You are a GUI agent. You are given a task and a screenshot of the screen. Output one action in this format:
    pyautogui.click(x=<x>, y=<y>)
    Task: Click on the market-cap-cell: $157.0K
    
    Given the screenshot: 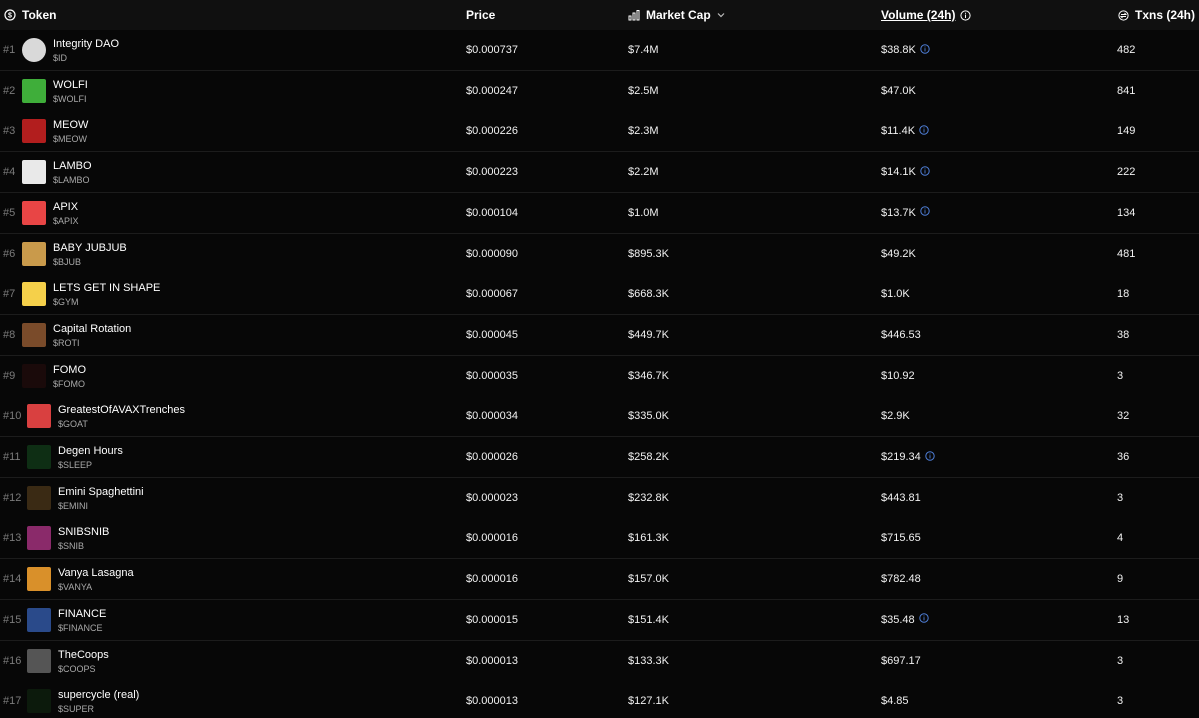 What is the action you would take?
    pyautogui.click(x=648, y=579)
    